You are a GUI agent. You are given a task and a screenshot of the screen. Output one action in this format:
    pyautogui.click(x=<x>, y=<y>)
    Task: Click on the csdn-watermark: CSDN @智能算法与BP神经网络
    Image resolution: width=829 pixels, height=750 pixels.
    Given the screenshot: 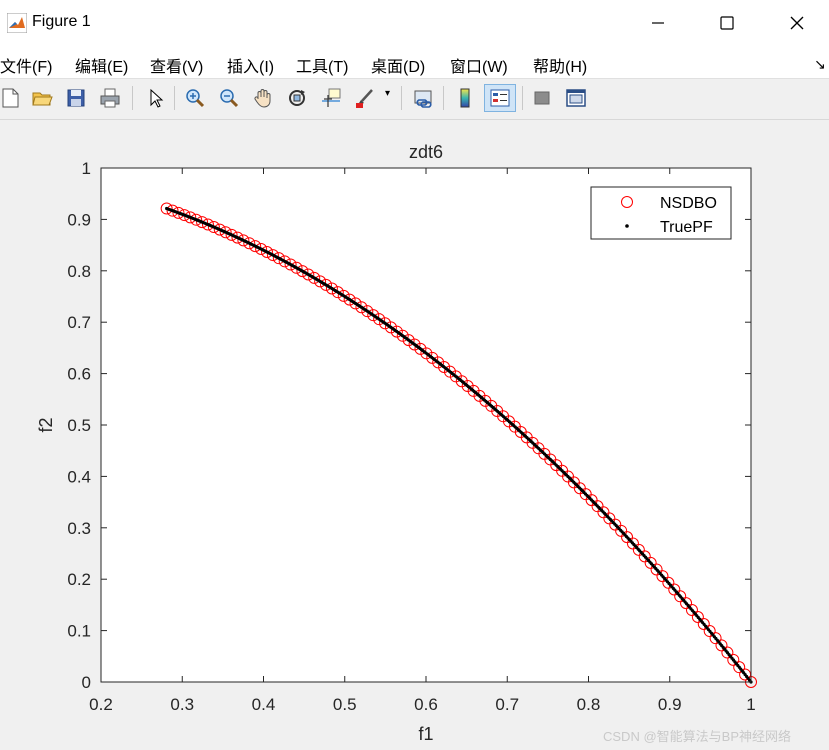 What is the action you would take?
    pyautogui.click(x=697, y=736)
    